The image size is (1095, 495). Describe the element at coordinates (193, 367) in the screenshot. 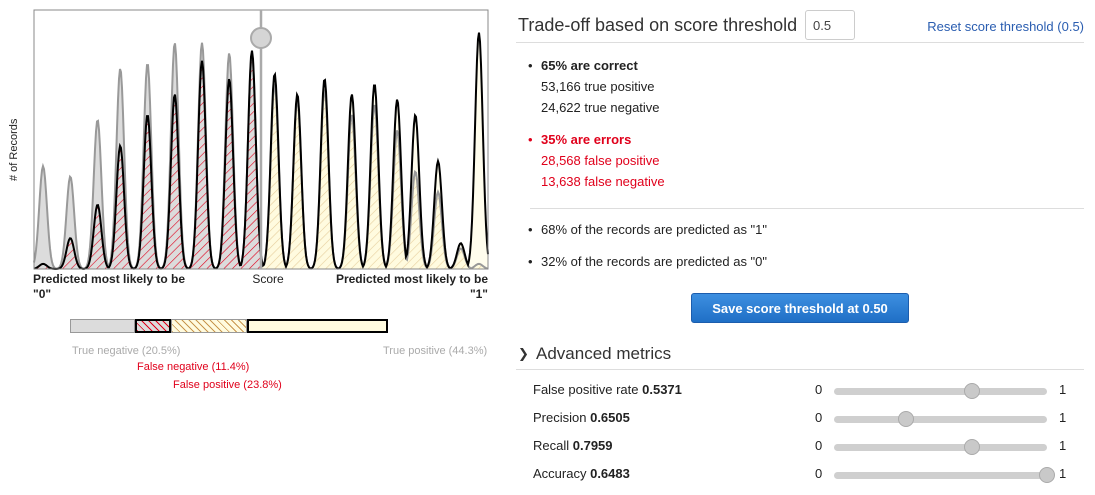

I see `false-negative-label: False negative (11.4%)` at that location.